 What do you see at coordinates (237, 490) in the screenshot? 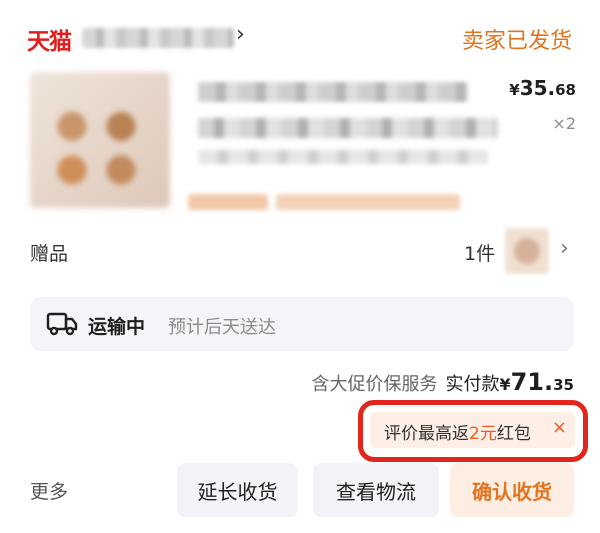
I see `extend-receipt-button: 延长收货` at bounding box center [237, 490].